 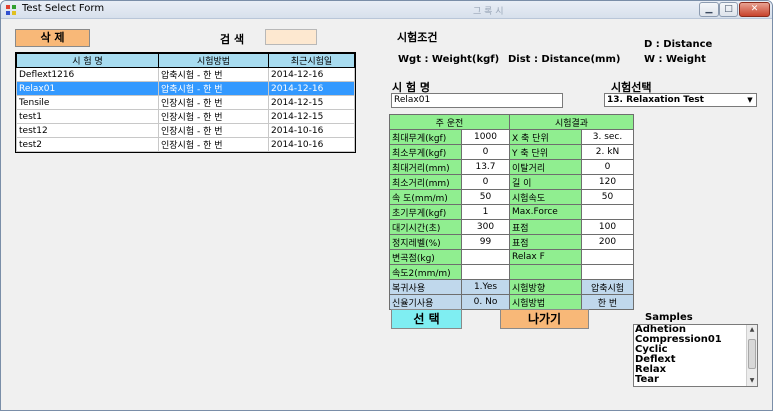 I want to click on params-header-result: 시험결과, so click(x=571, y=122).